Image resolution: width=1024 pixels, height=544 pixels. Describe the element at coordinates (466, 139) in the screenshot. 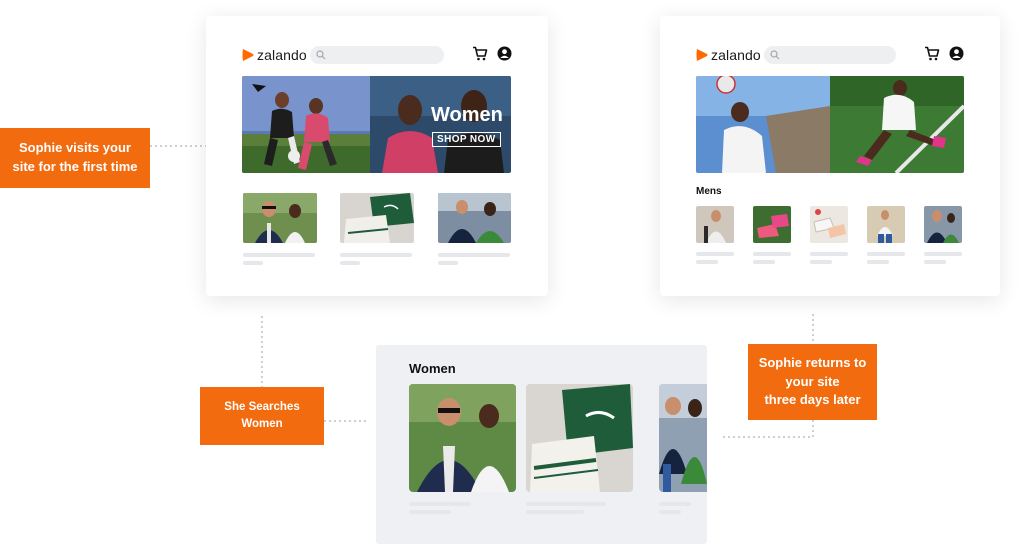

I see `shop-now-button: SHOP NOW` at that location.